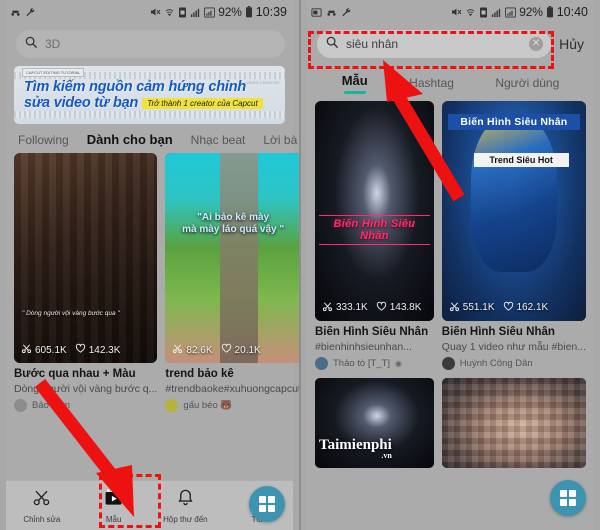 Image resolution: width=600 pixels, height=530 pixels. What do you see at coordinates (71, 313) in the screenshot?
I see `thumbnail-caption: " Dòng người vội vàng bước qua "` at bounding box center [71, 313].